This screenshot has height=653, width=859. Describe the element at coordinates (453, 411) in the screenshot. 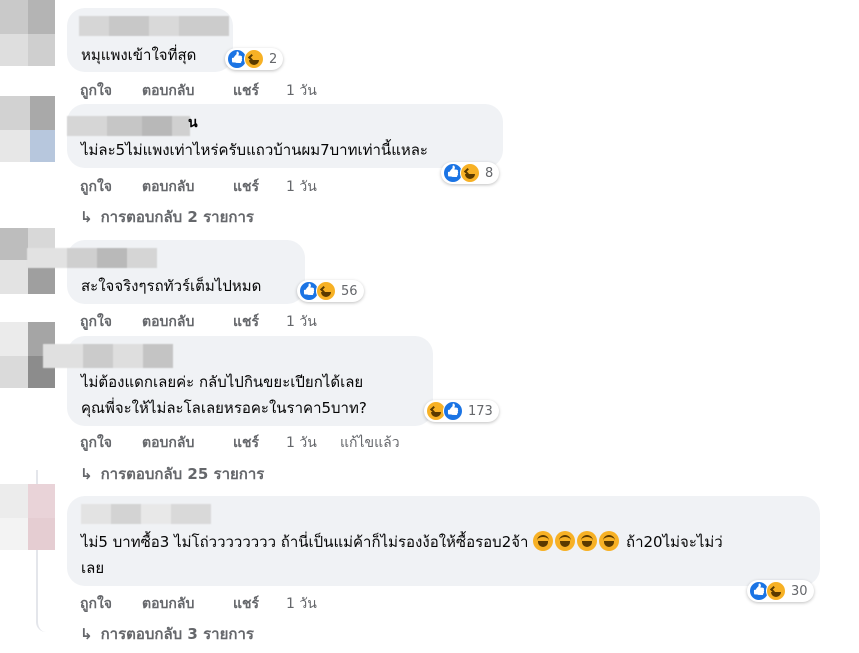

I see `like-reaction-icon` at that location.